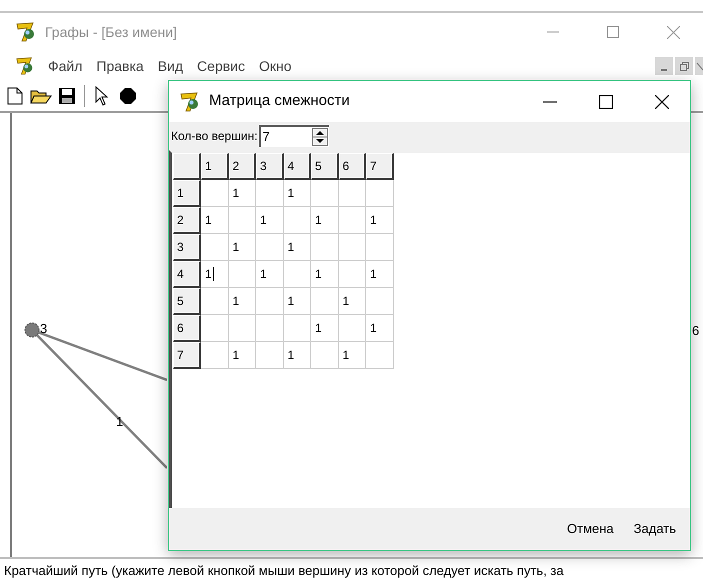  I want to click on row-header: 3, so click(187, 247).